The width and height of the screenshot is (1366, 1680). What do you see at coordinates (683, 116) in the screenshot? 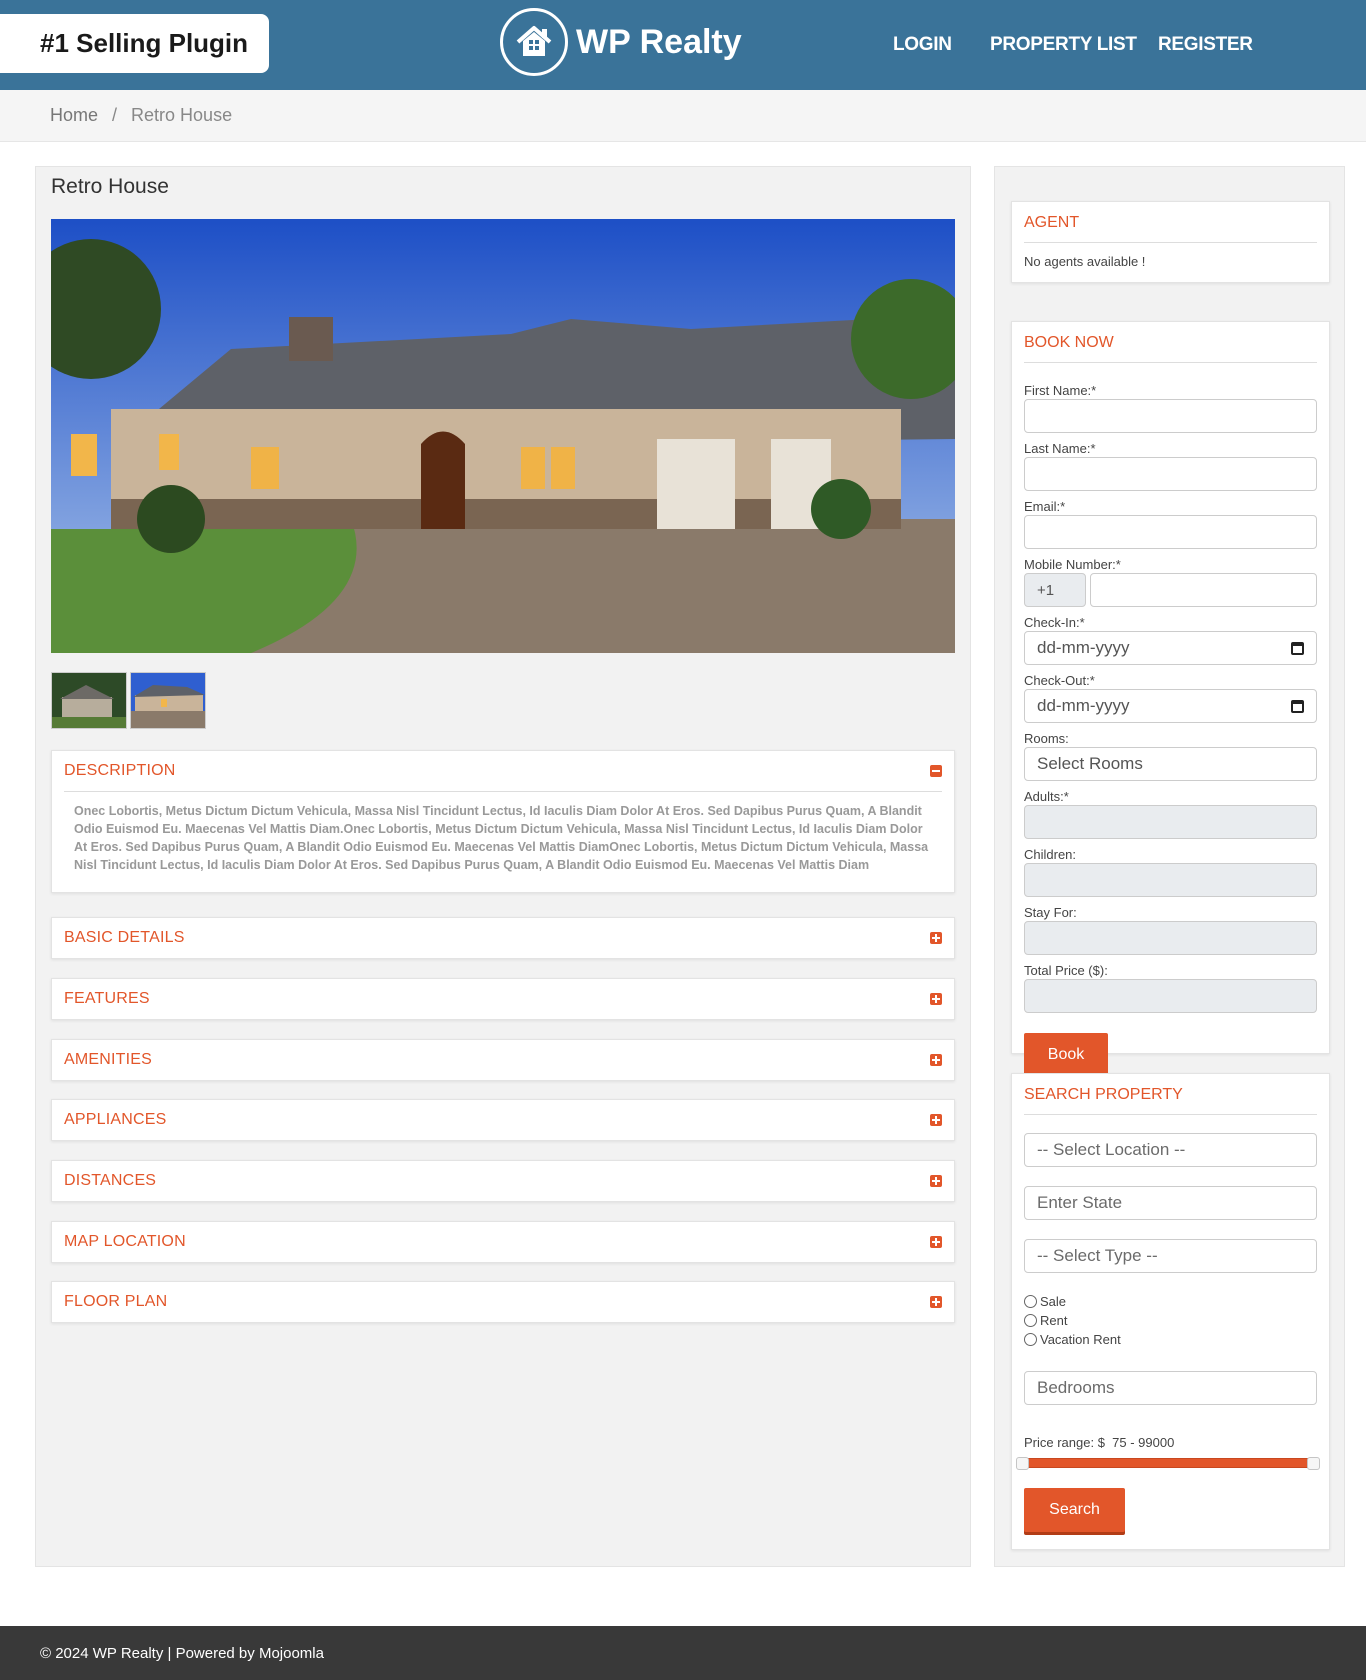
I see `breadcrumb: Home / Retro House` at bounding box center [683, 116].